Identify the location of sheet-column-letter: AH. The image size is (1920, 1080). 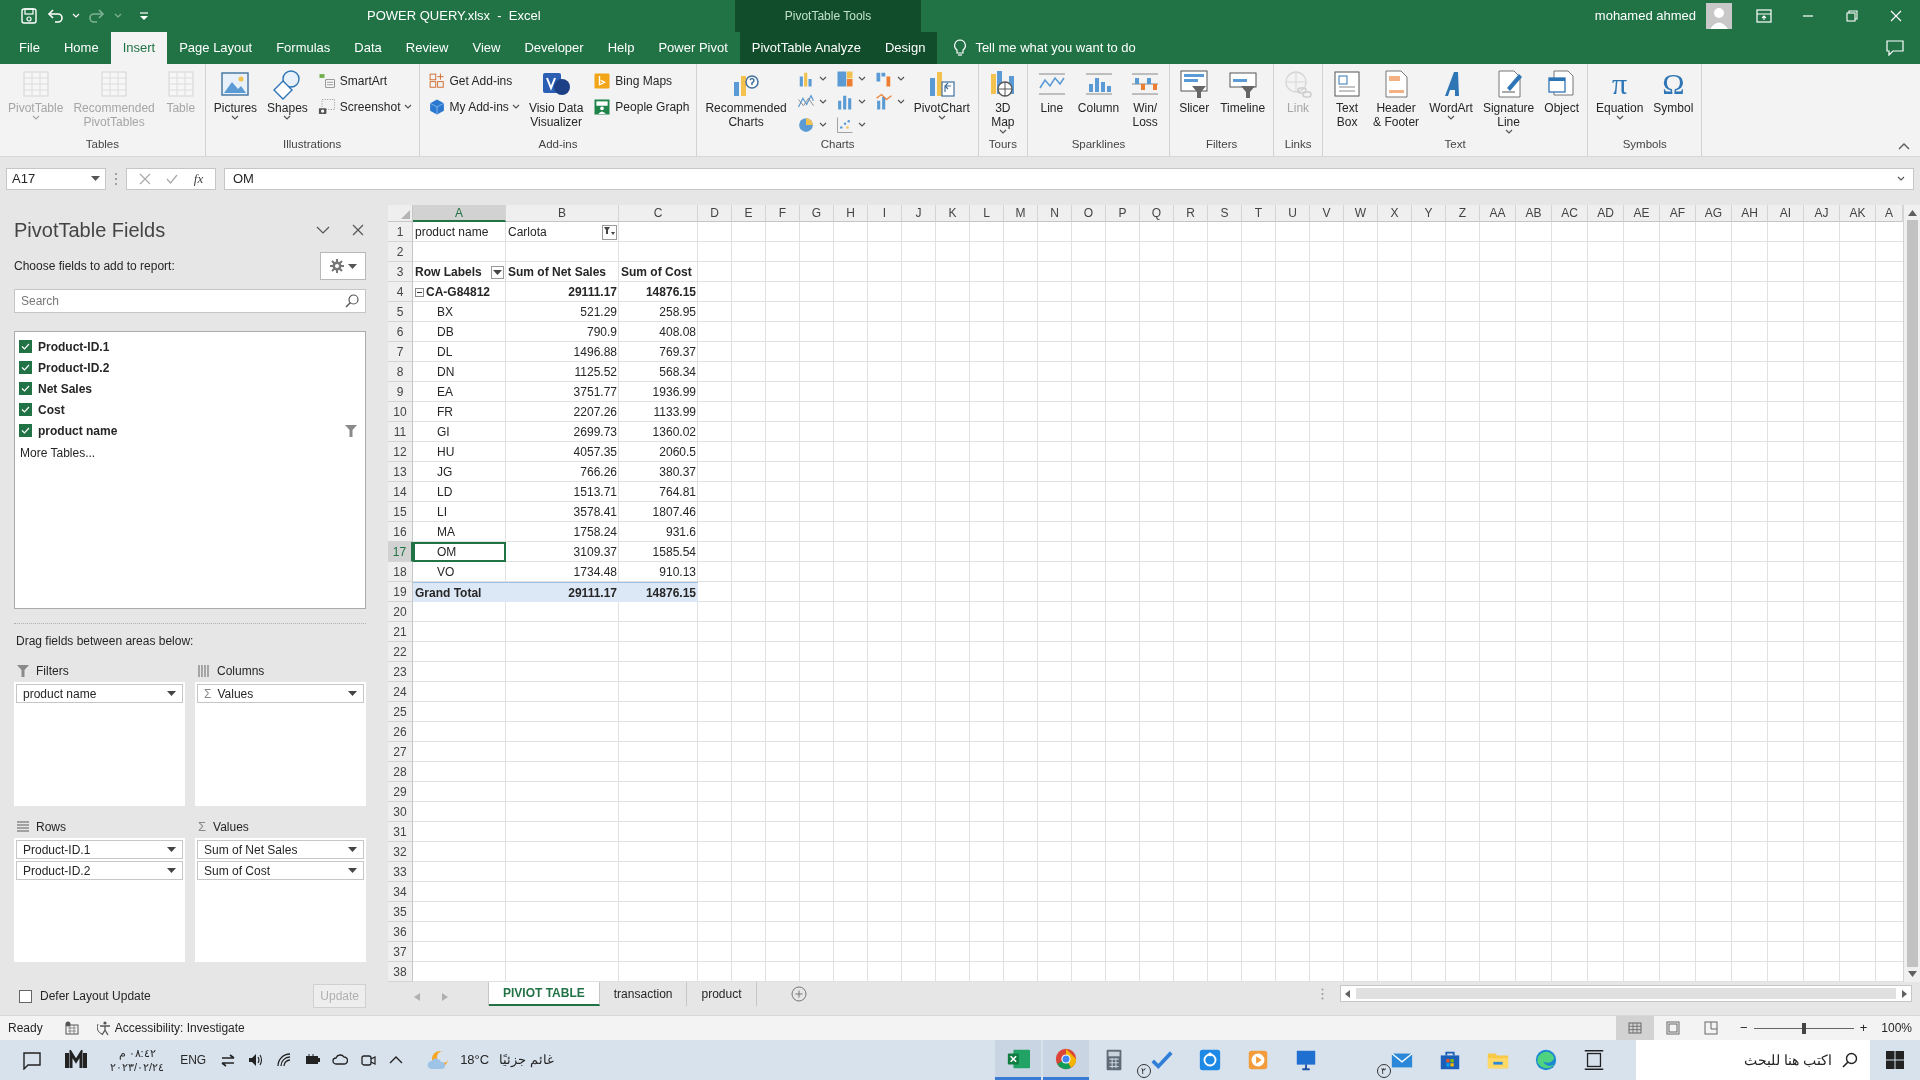
(1750, 213).